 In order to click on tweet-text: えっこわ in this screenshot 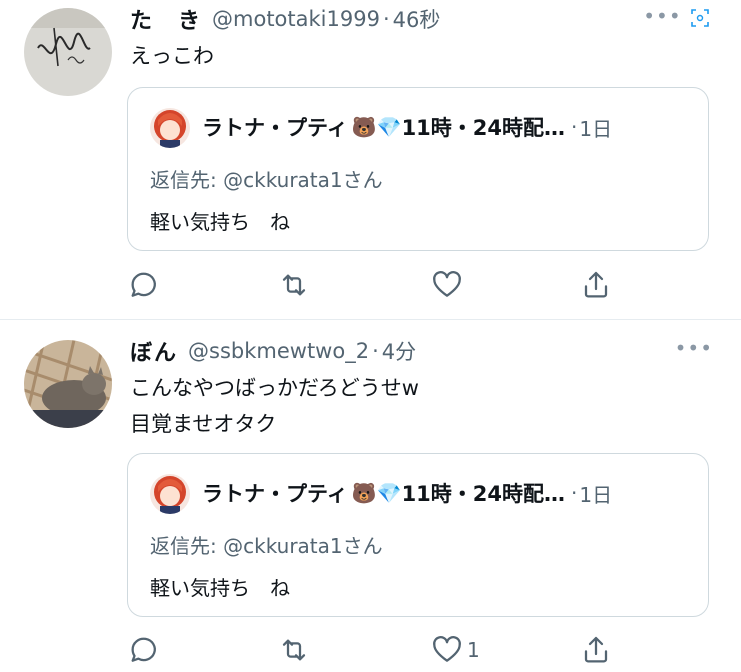, I will do `click(172, 56)`.